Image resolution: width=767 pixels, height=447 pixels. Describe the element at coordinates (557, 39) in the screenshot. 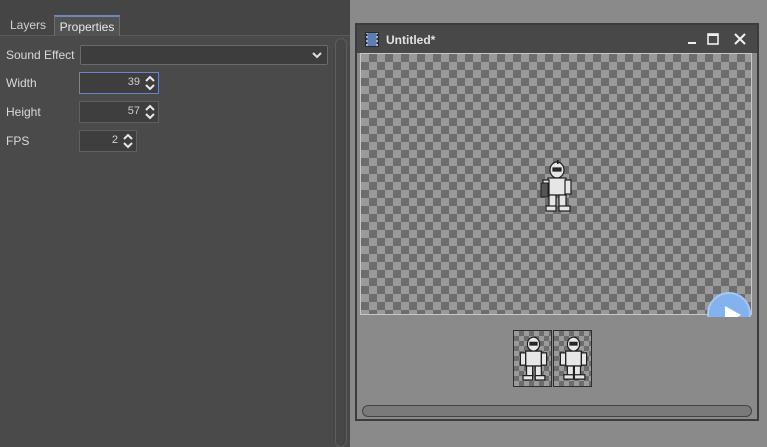

I see `title-bar: Untitled*` at that location.